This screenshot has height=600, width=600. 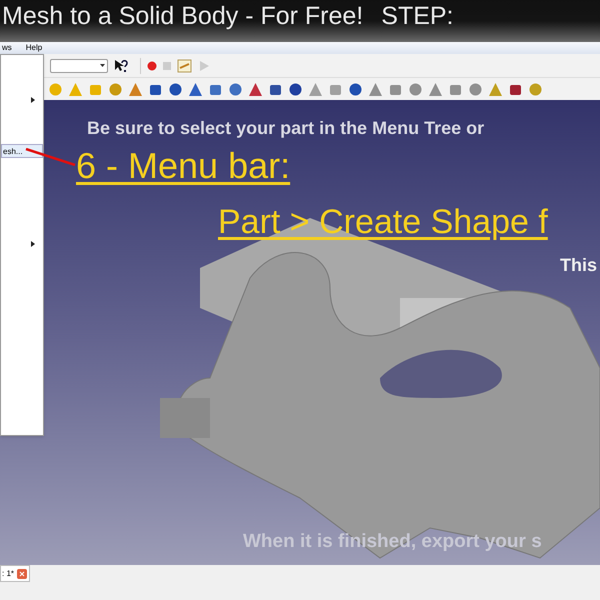 I want to click on menu-path-text: Part > Create Shape f, so click(x=383, y=222).